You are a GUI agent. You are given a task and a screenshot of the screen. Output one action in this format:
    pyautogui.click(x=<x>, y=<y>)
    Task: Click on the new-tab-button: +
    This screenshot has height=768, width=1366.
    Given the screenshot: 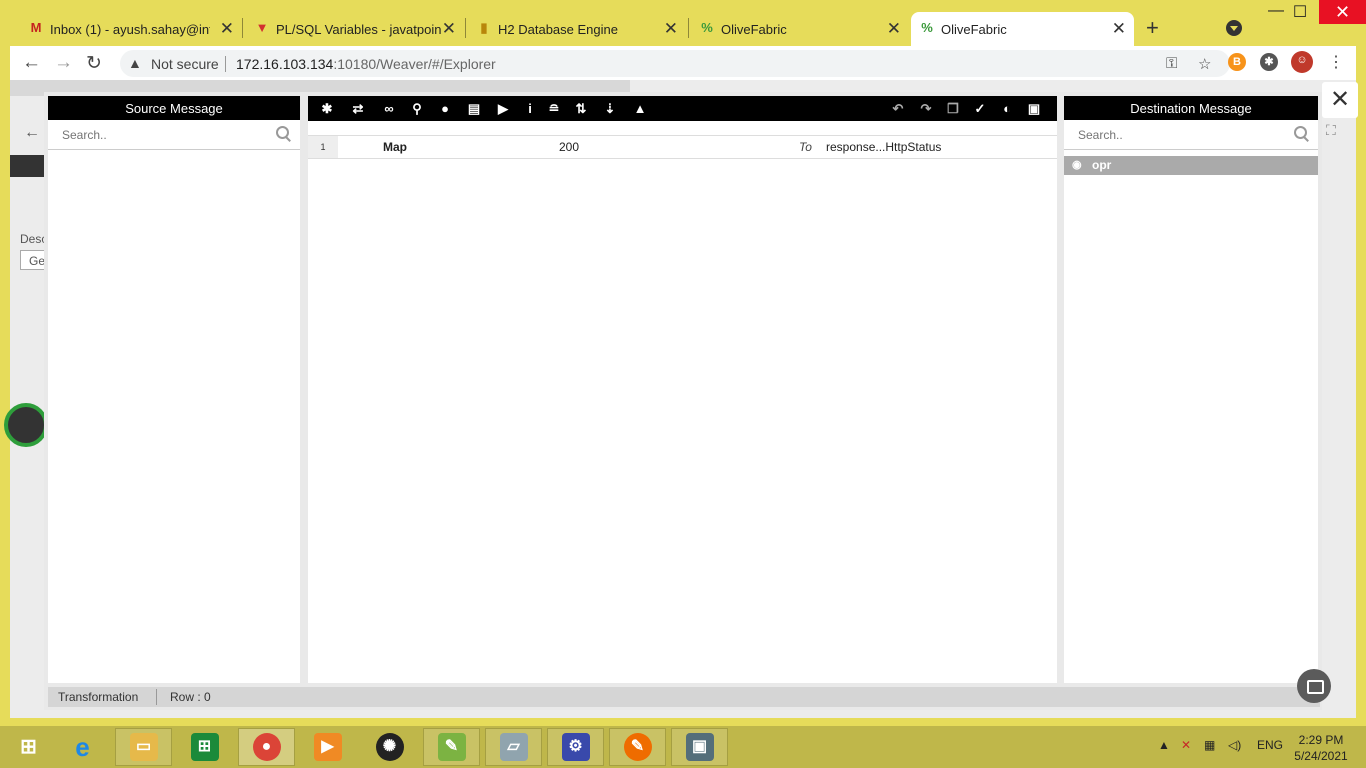 What is the action you would take?
    pyautogui.click(x=1152, y=28)
    